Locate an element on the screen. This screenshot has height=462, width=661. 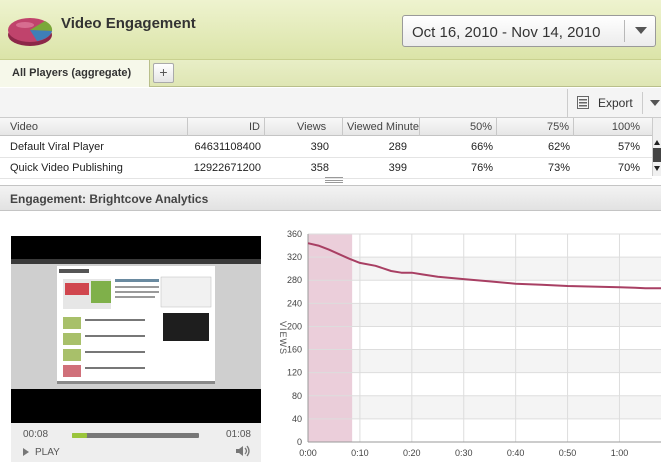
scroll-up-icon is located at coordinates (657, 142).